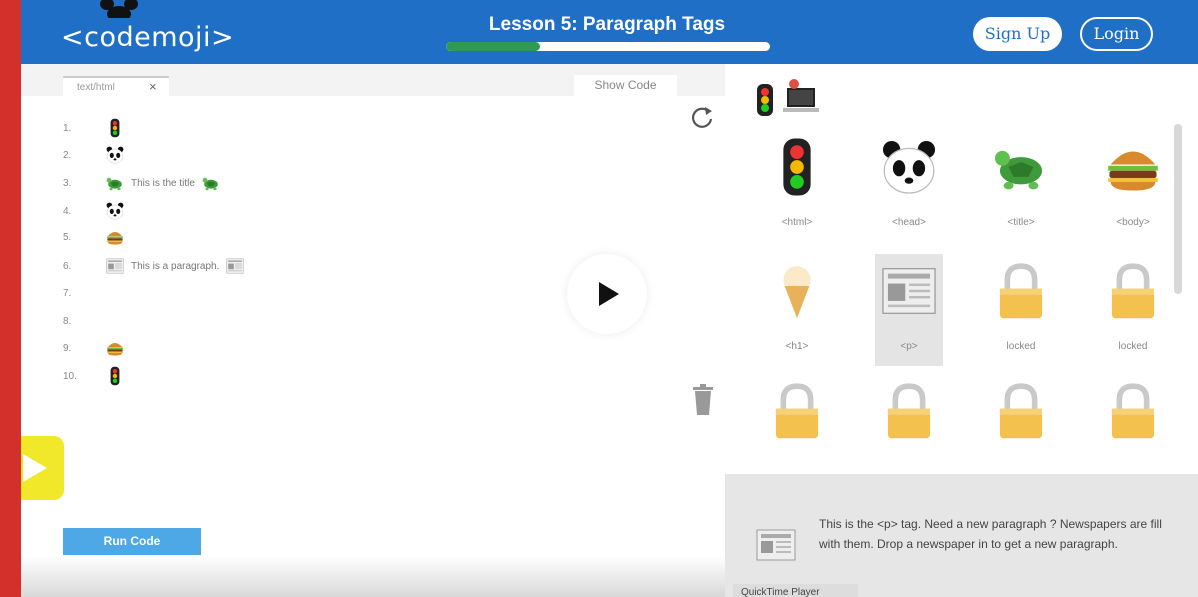 The height and width of the screenshot is (597, 1198). I want to click on code-line: 9., so click(94, 348).